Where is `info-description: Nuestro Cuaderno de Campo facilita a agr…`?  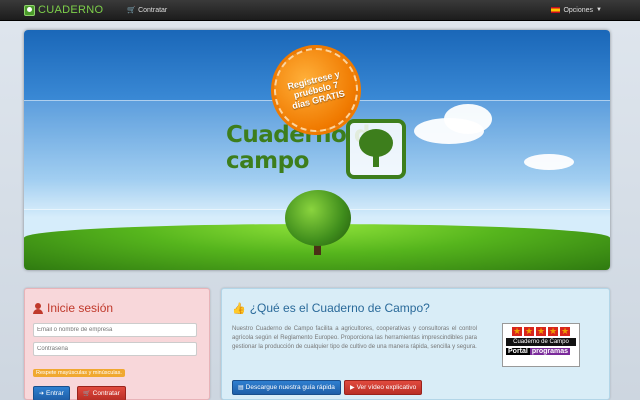
info-description: Nuestro Cuaderno de Campo facilita a agr… is located at coordinates (354, 338).